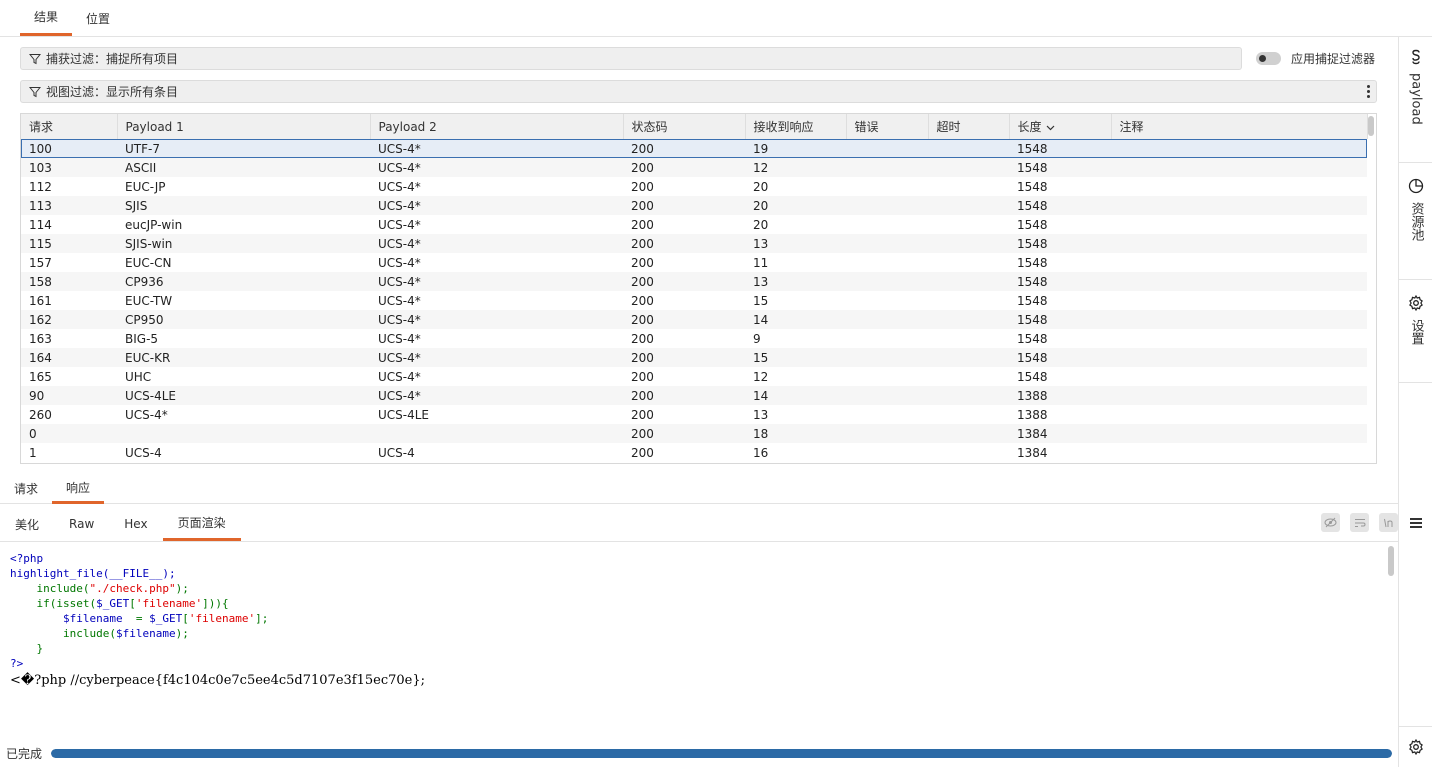 This screenshot has width=1432, height=767. Describe the element at coordinates (761, 243) in the screenshot. I see `cell-response-received: 13` at that location.